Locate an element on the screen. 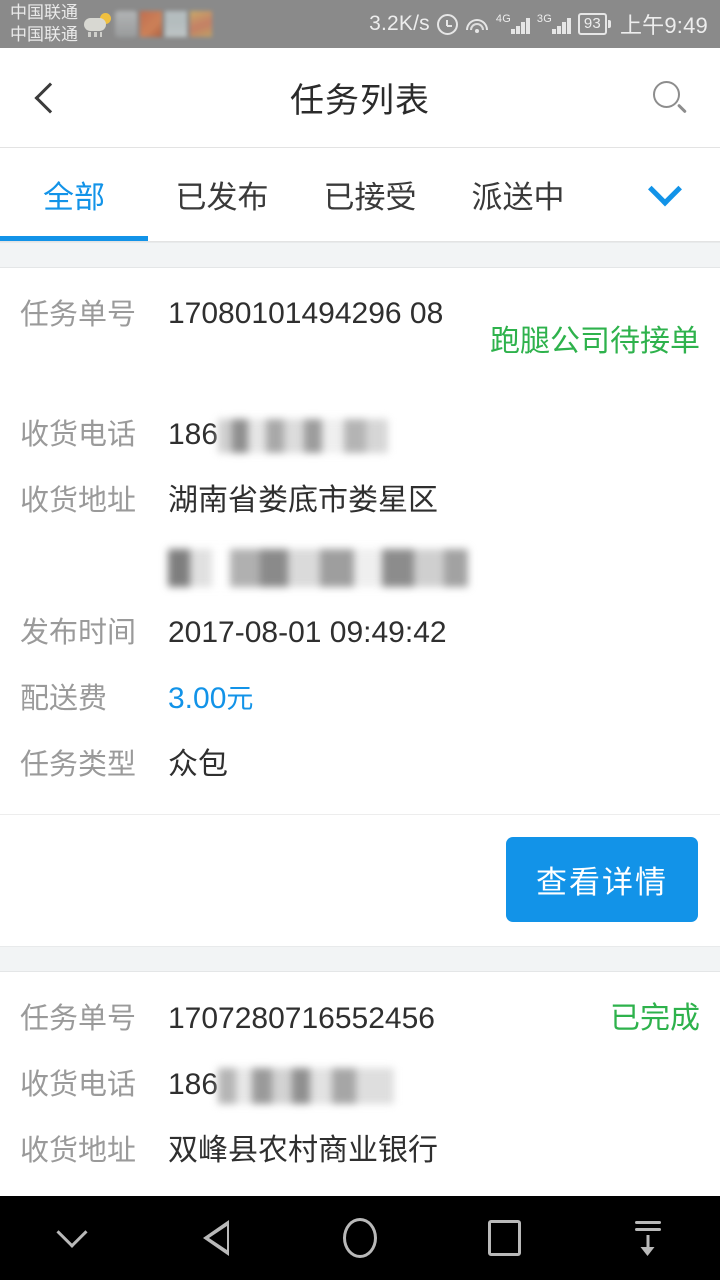  tab-delivering: 派送中 is located at coordinates (518, 194).